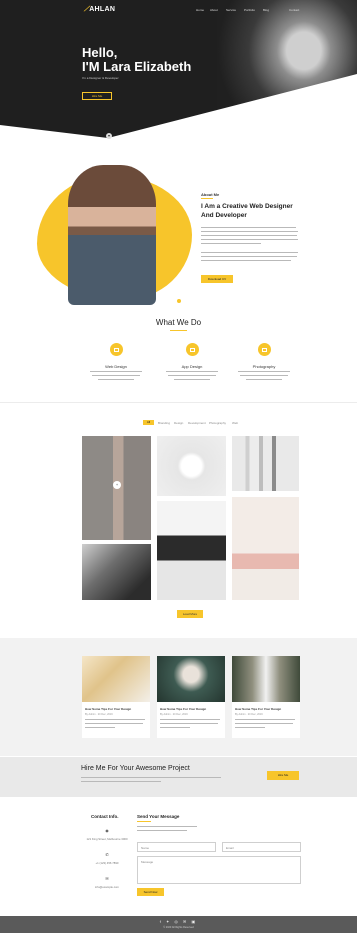 The height and width of the screenshot is (933, 357). I want to click on filter-all: All, so click(148, 422).